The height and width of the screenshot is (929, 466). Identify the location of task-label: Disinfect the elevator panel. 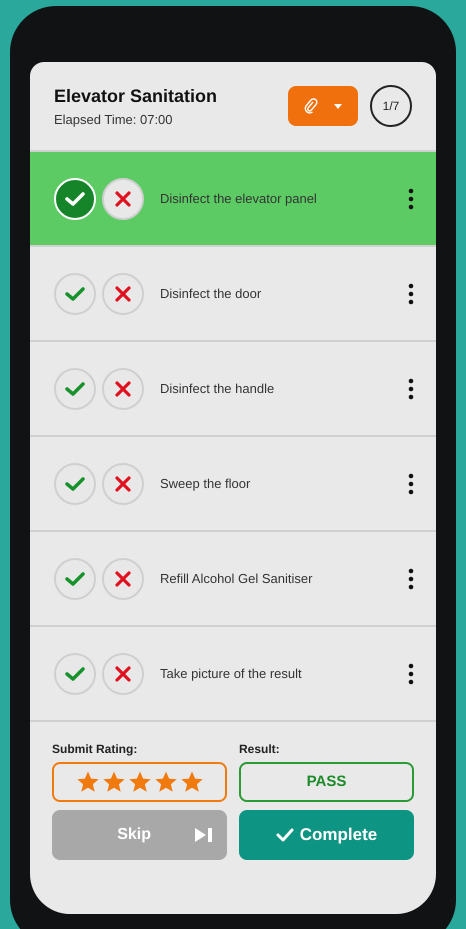
(239, 199).